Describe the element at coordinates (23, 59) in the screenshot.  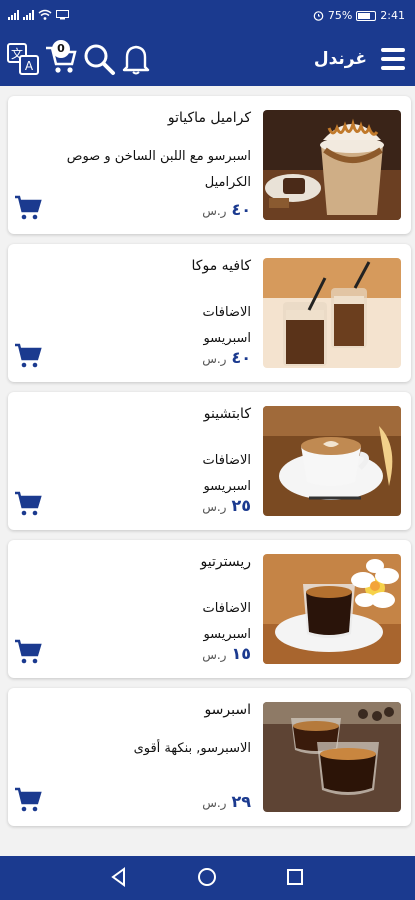
I see `translate-icon: 文 A` at that location.